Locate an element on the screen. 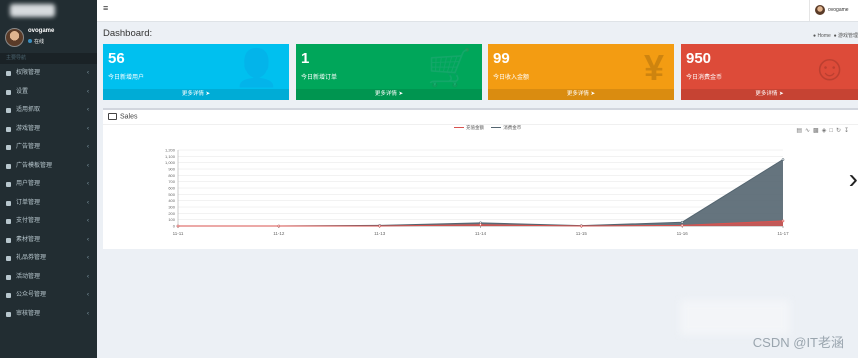 This screenshot has width=858, height=358. stat-label: 今日收入金额 is located at coordinates (511, 78).